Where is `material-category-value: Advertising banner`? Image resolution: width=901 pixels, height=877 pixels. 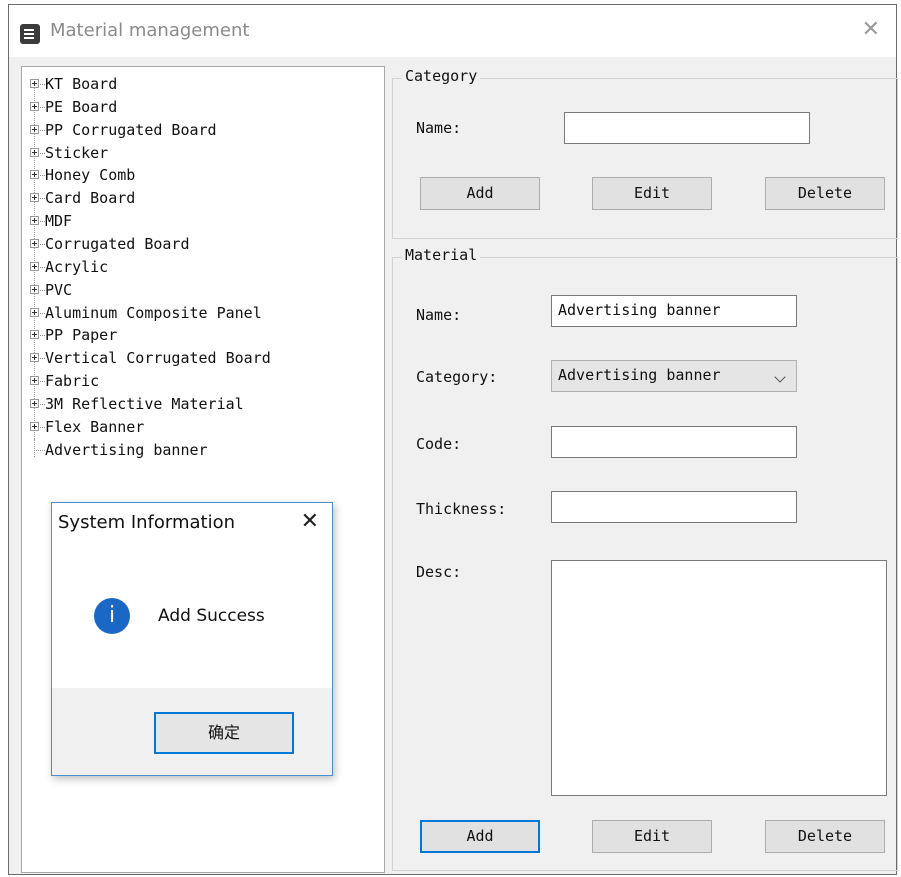
material-category-value: Advertising banner is located at coordinates (639, 375).